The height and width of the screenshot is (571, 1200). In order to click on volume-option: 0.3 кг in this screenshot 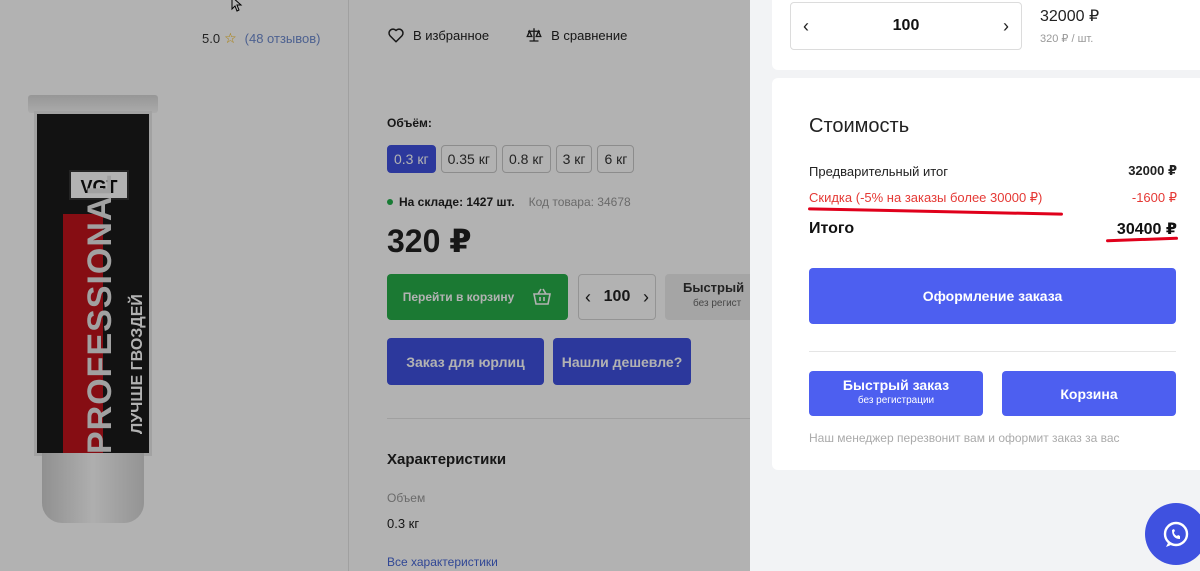, I will do `click(411, 159)`.